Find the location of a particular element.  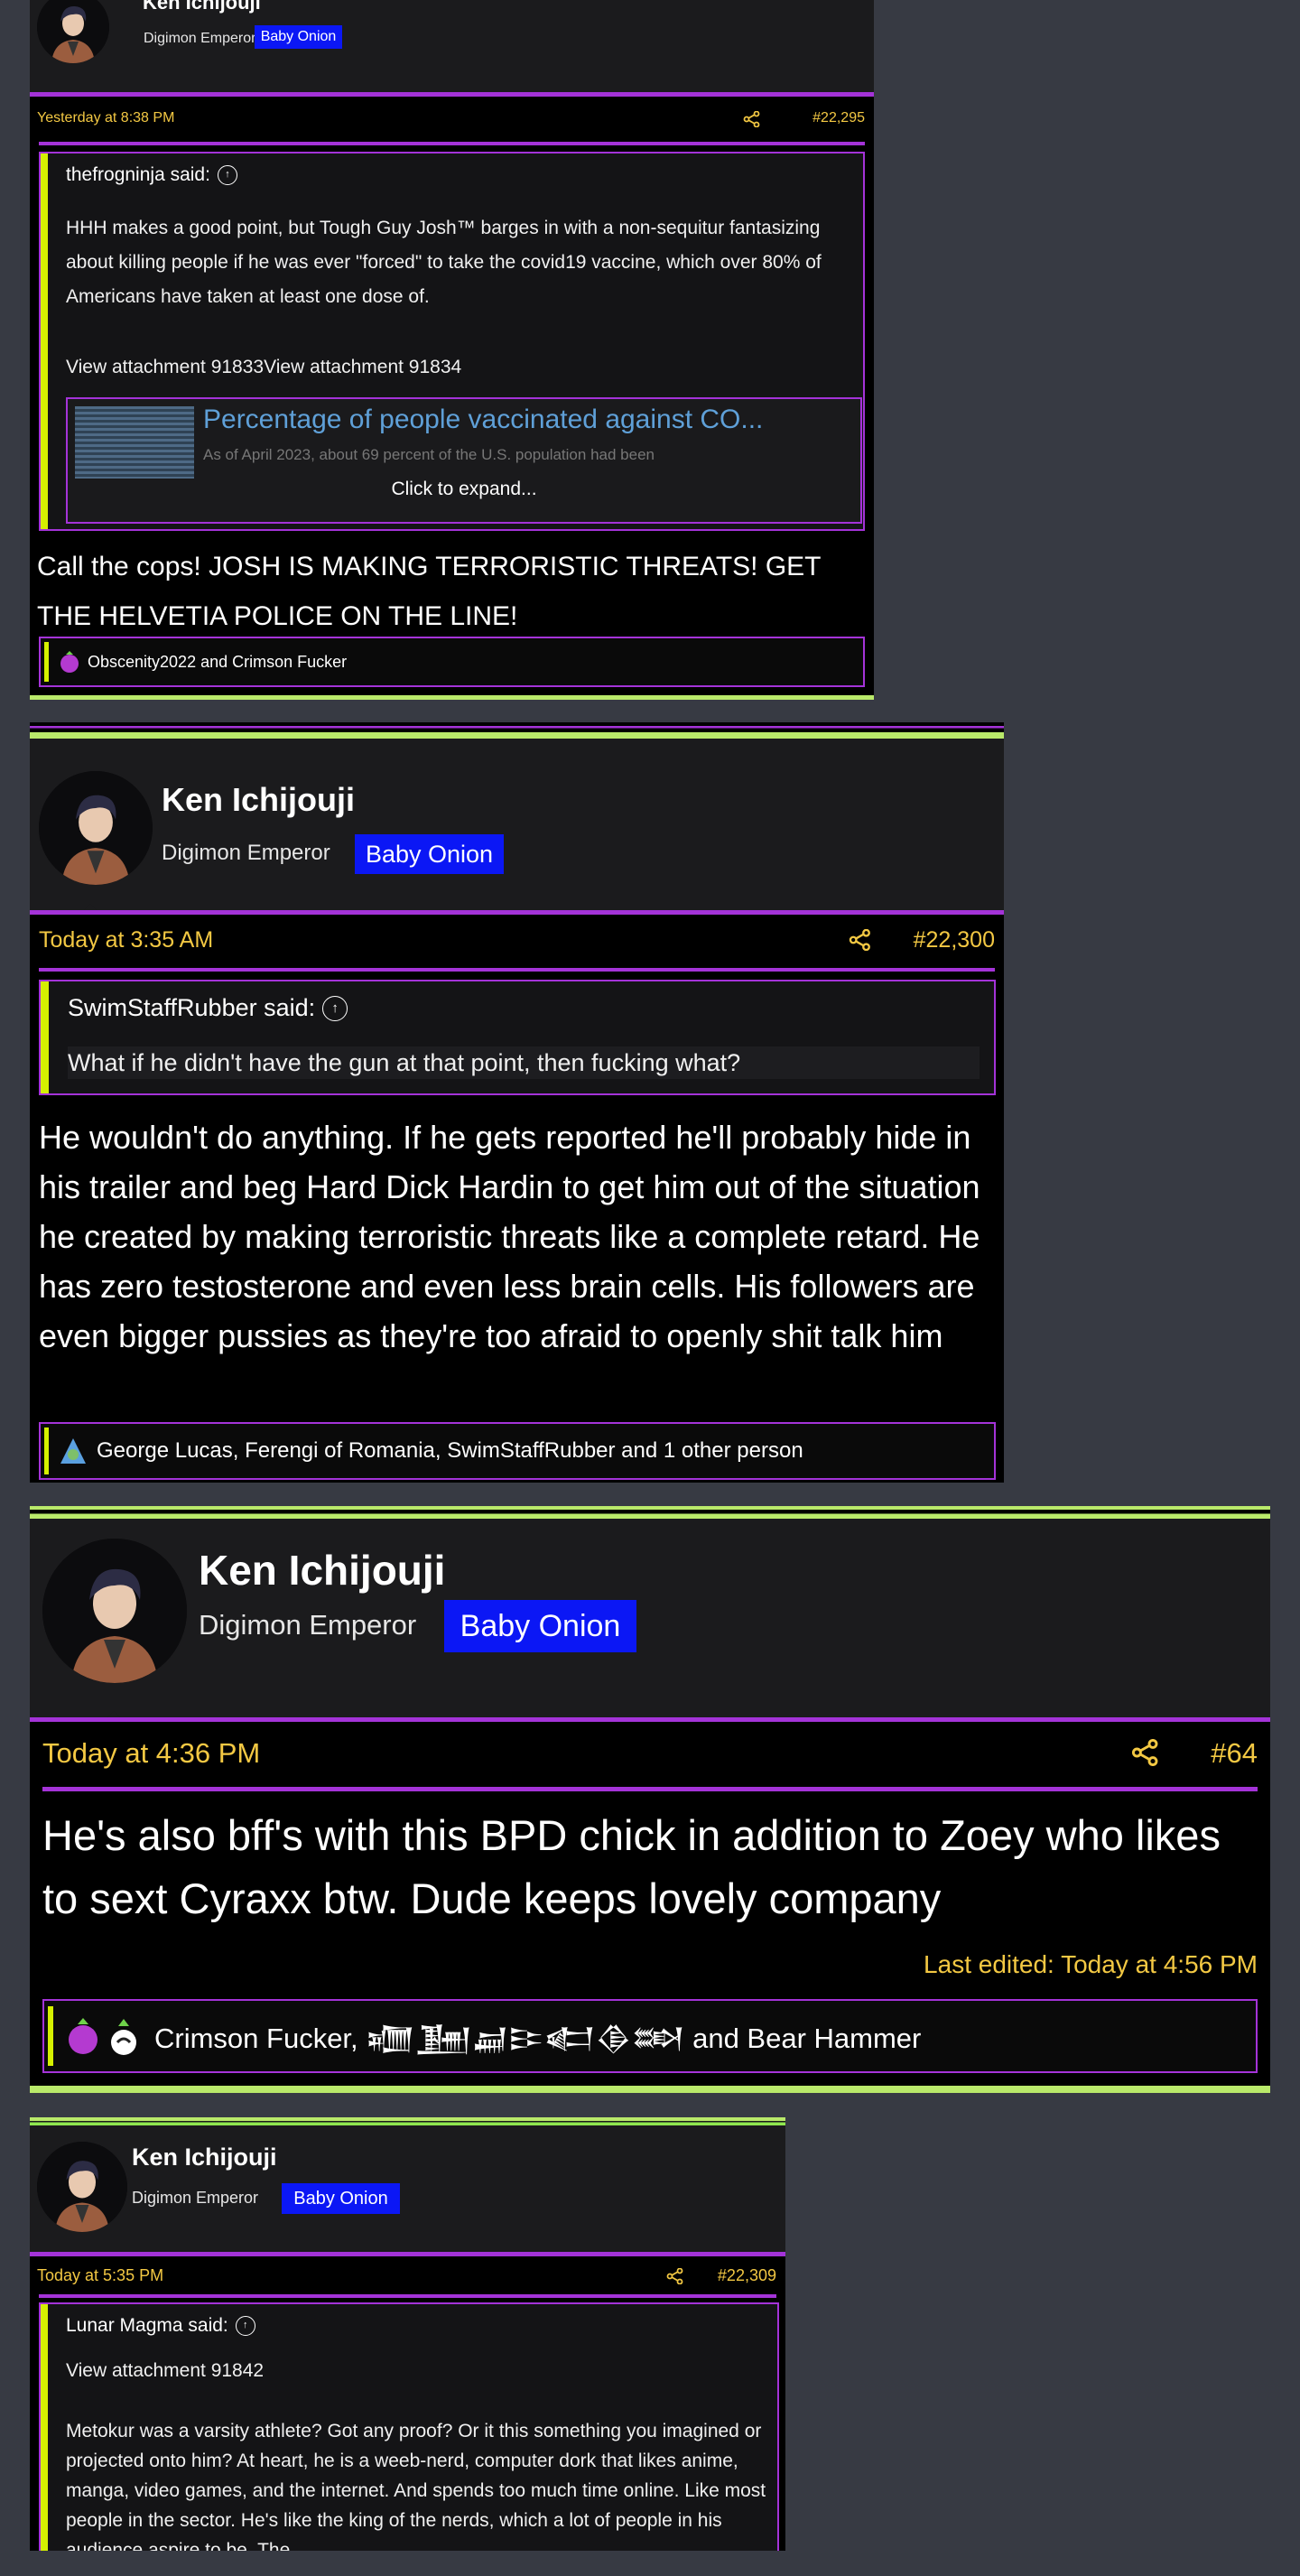

quote-author: Lunar Magma said: ↑ is located at coordinates (160, 2326).